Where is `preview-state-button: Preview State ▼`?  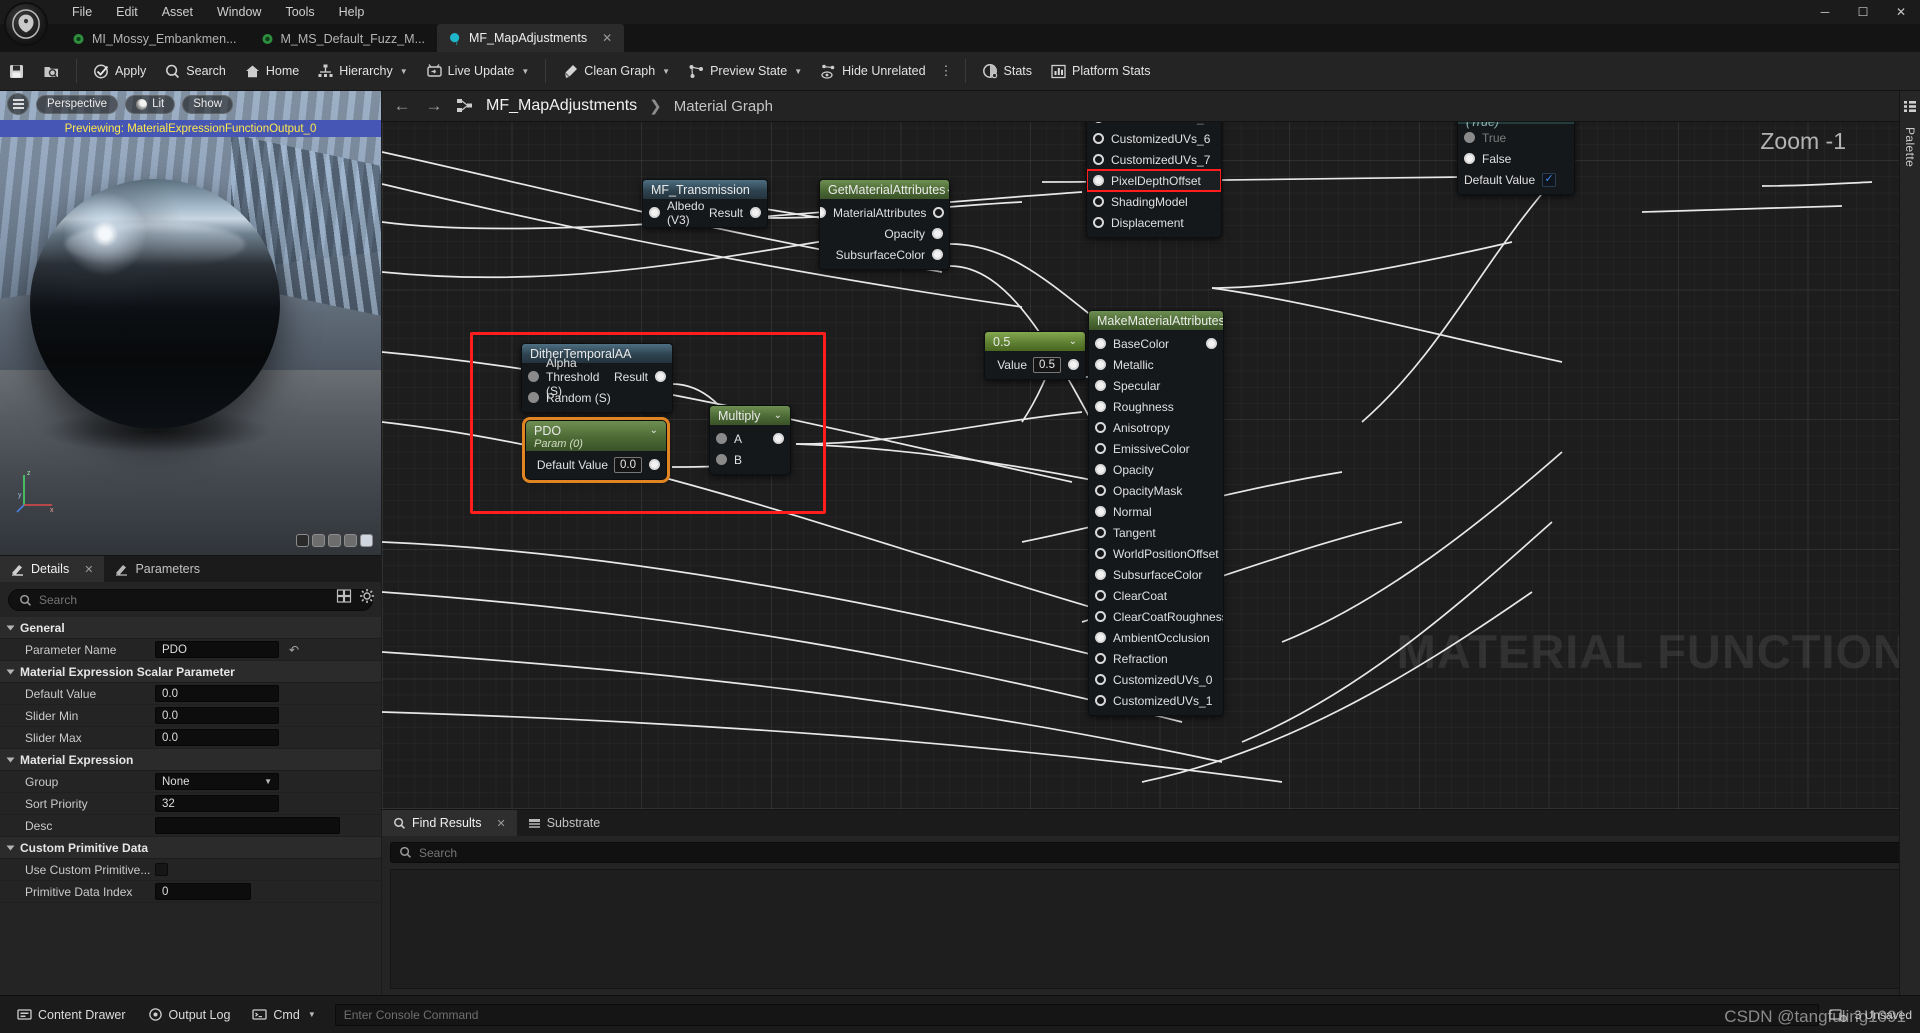
preview-state-button: Preview State ▼ is located at coordinates (745, 71).